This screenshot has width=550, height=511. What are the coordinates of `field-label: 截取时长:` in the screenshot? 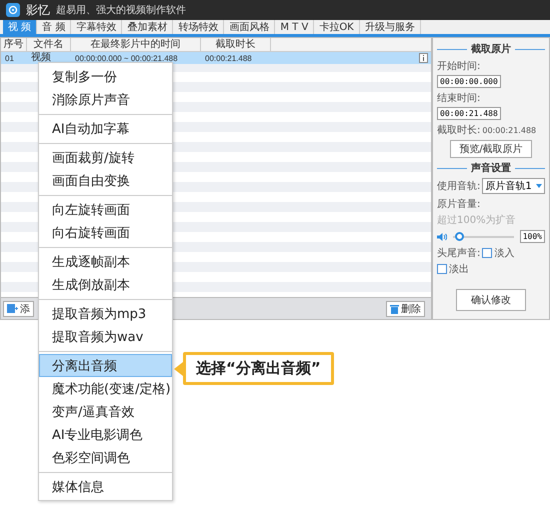 It's located at (458, 130).